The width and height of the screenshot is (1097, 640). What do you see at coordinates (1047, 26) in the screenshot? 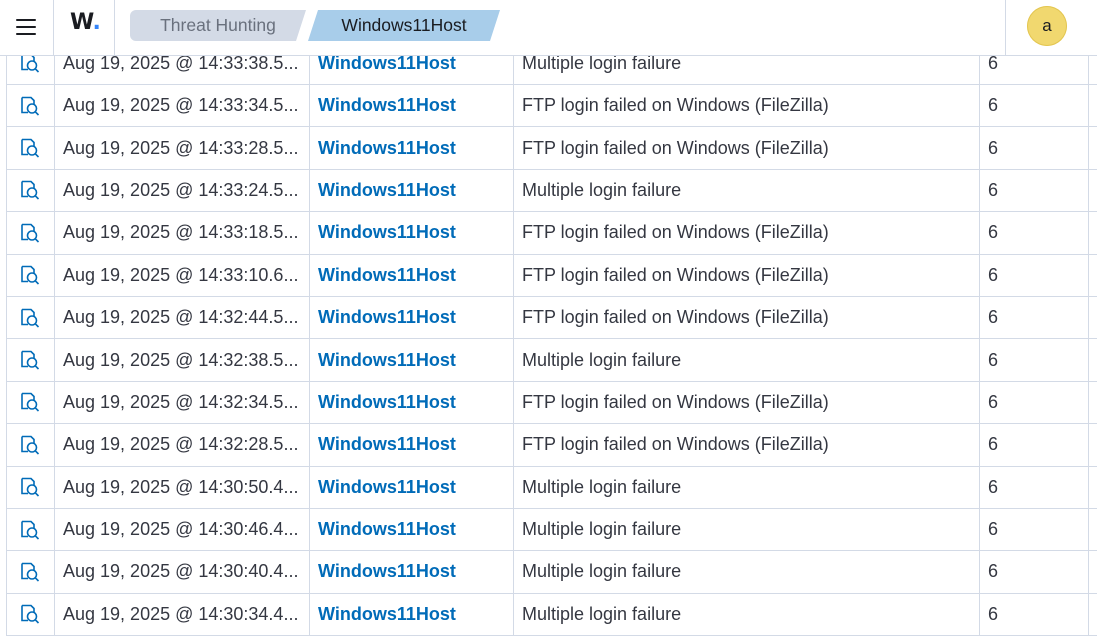
I see `user-avatar: a` at bounding box center [1047, 26].